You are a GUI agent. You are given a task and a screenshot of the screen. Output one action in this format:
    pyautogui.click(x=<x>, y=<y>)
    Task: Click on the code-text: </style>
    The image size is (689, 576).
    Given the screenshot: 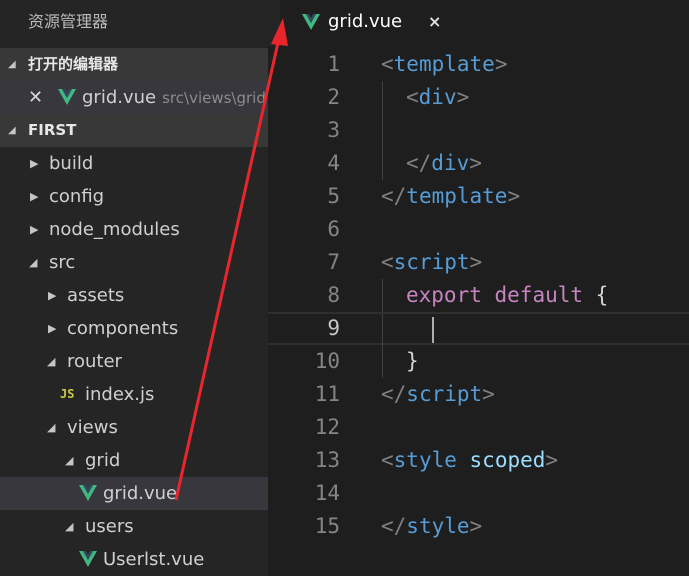 What is the action you would take?
    pyautogui.click(x=431, y=526)
    